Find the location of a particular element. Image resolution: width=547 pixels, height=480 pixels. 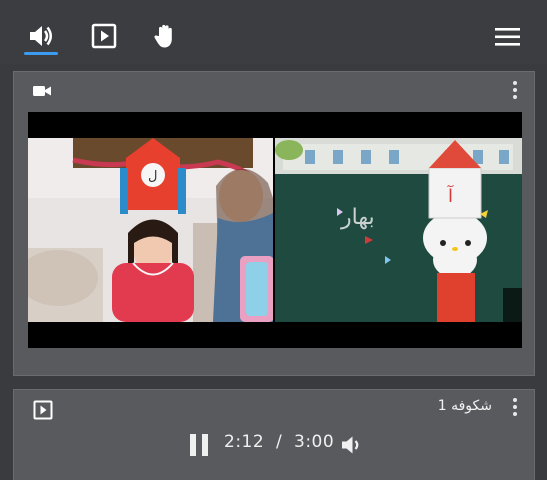

hamburger-menu-button is located at coordinates (508, 37).